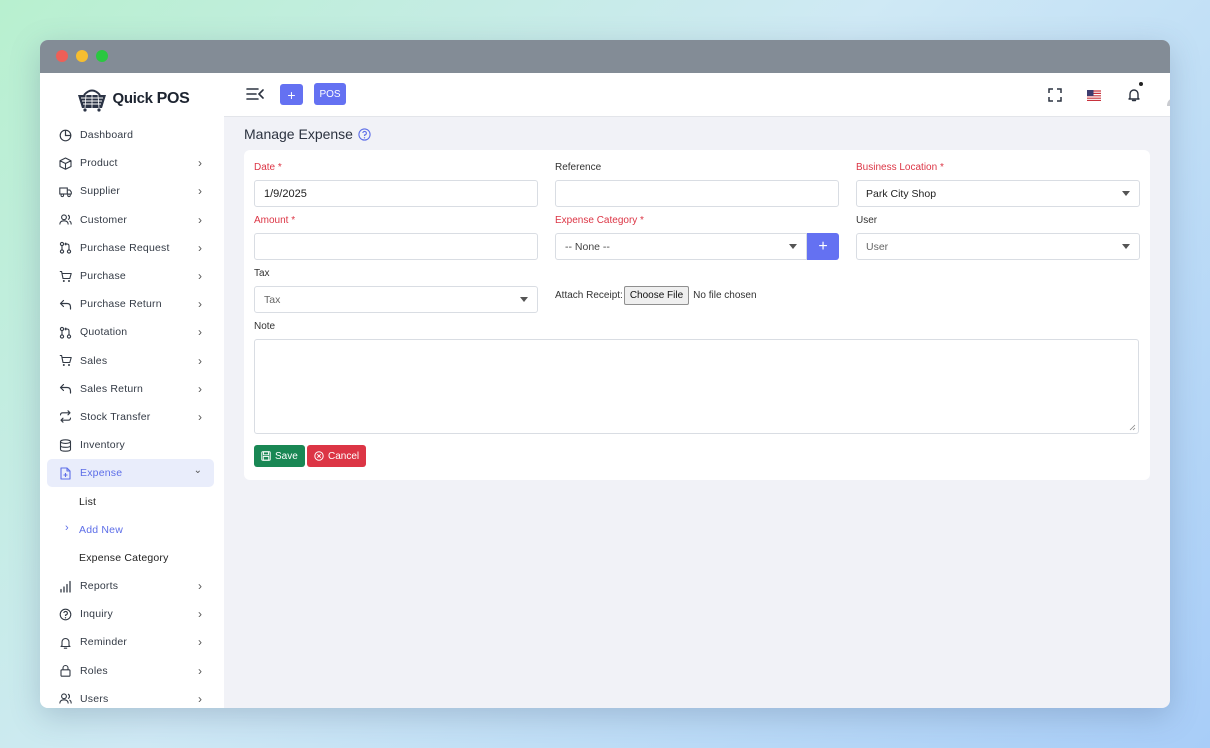 The height and width of the screenshot is (748, 1210). I want to click on maximize-window-button, so click(102, 56).